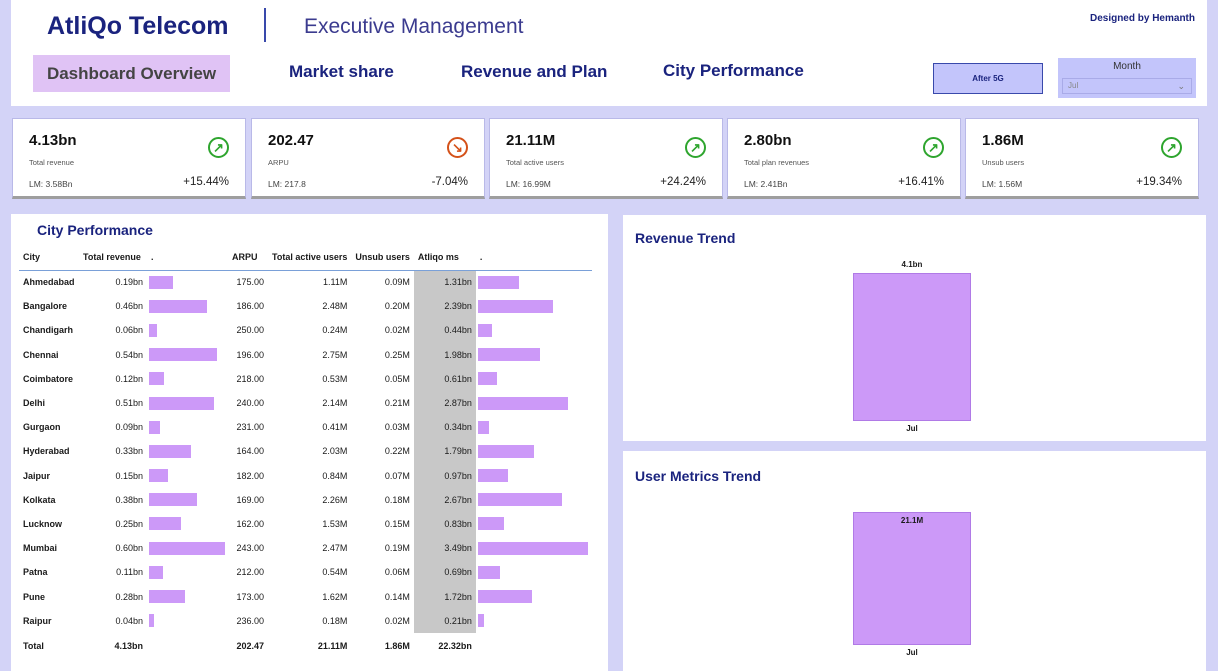 This screenshot has width=1218, height=671. What do you see at coordinates (248, 257) in the screenshot?
I see `col-arpu: ARPU` at bounding box center [248, 257].